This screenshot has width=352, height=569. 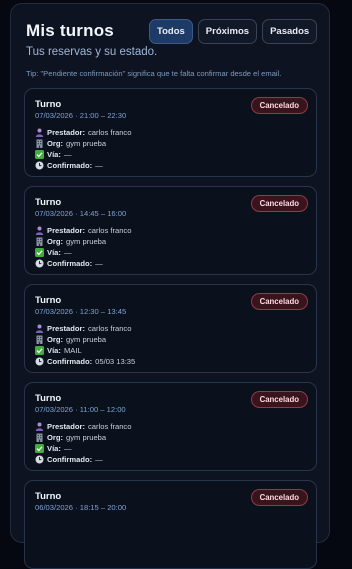 What do you see at coordinates (72, 350) in the screenshot?
I see `via-value: MAIL` at bounding box center [72, 350].